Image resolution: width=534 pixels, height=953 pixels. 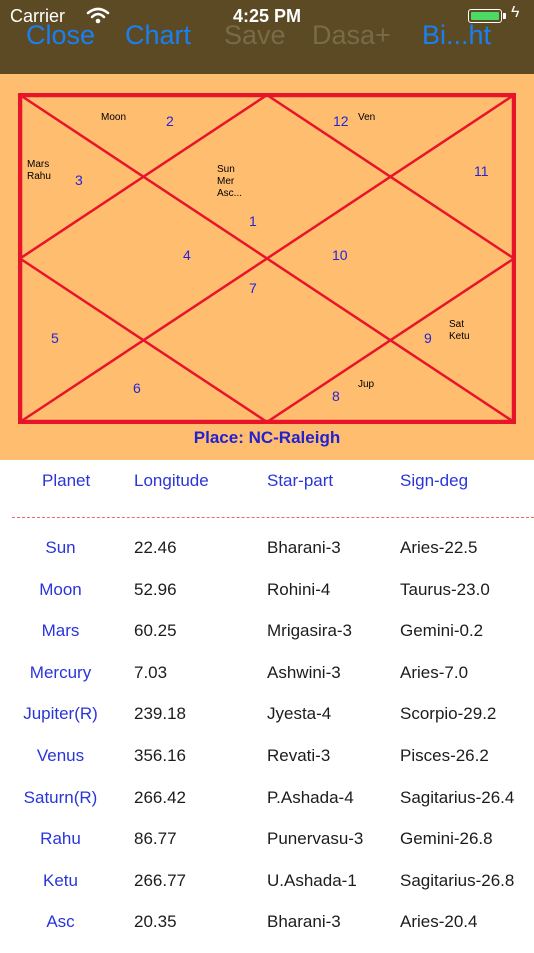 What do you see at coordinates (155, 922) in the screenshot?
I see `longitude-cell: 20.35` at bounding box center [155, 922].